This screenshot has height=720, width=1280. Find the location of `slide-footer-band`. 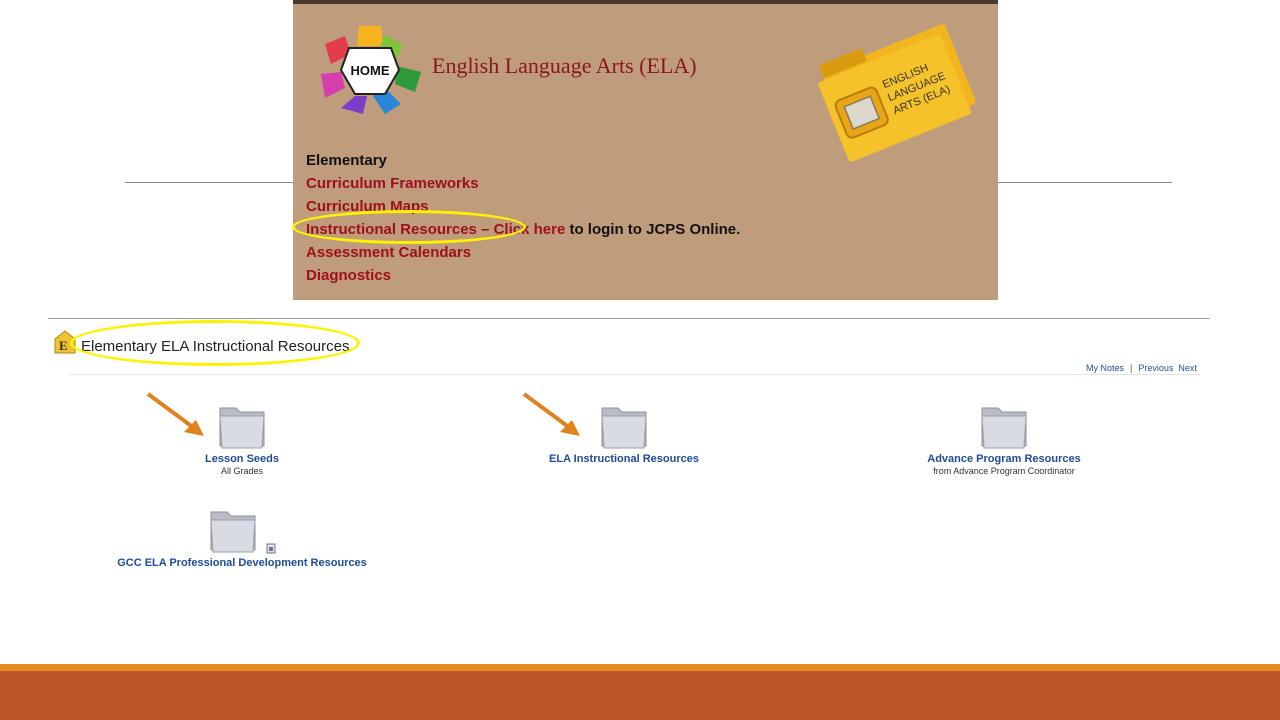

slide-footer-band is located at coordinates (640, 692).